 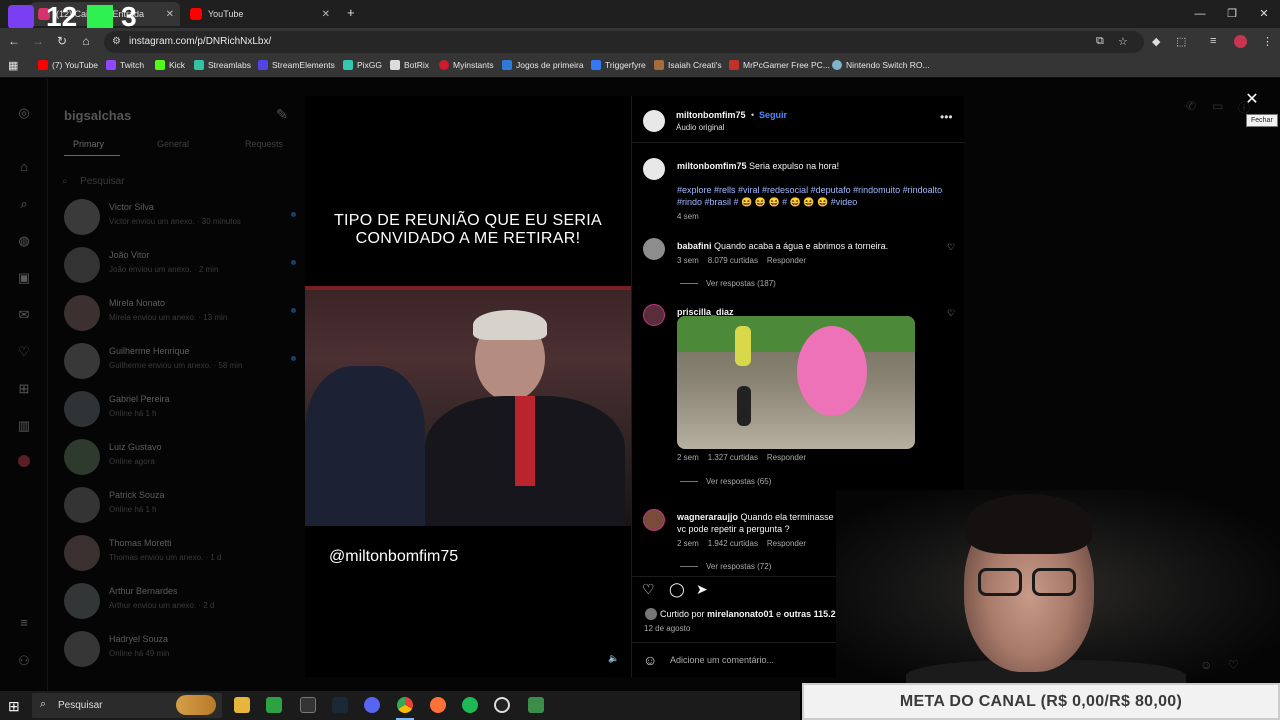 I want to click on caption-username: miltonbomfim75, so click(x=712, y=166).